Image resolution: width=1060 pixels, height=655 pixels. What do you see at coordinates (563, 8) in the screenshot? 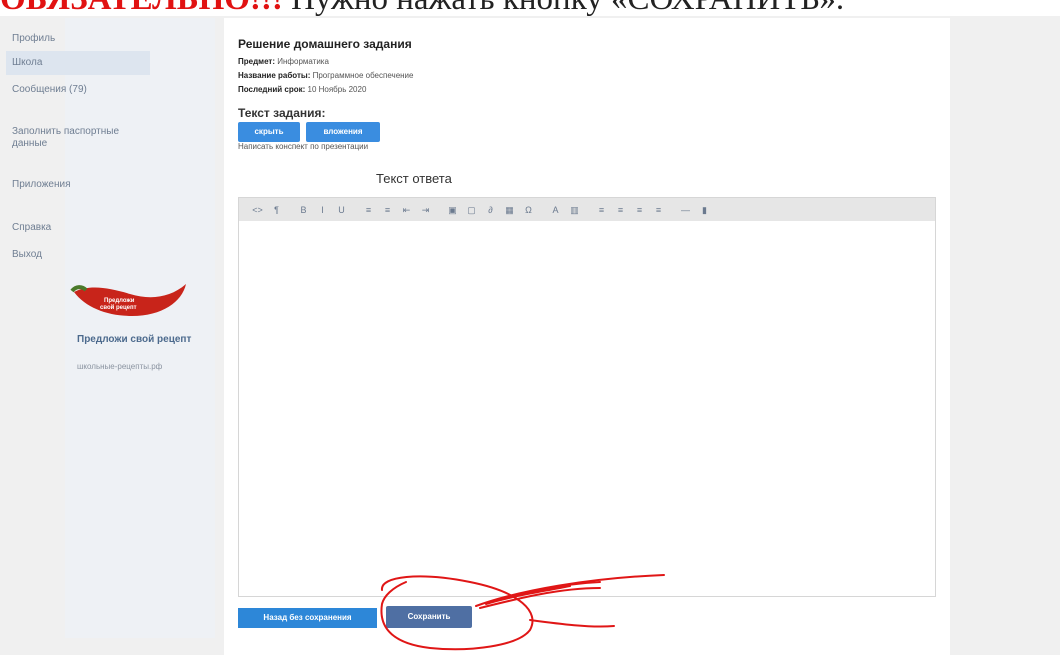
I see `instruction-text: Нужно нажать кнопку «СОХРАНИТЬ».` at bounding box center [563, 8].